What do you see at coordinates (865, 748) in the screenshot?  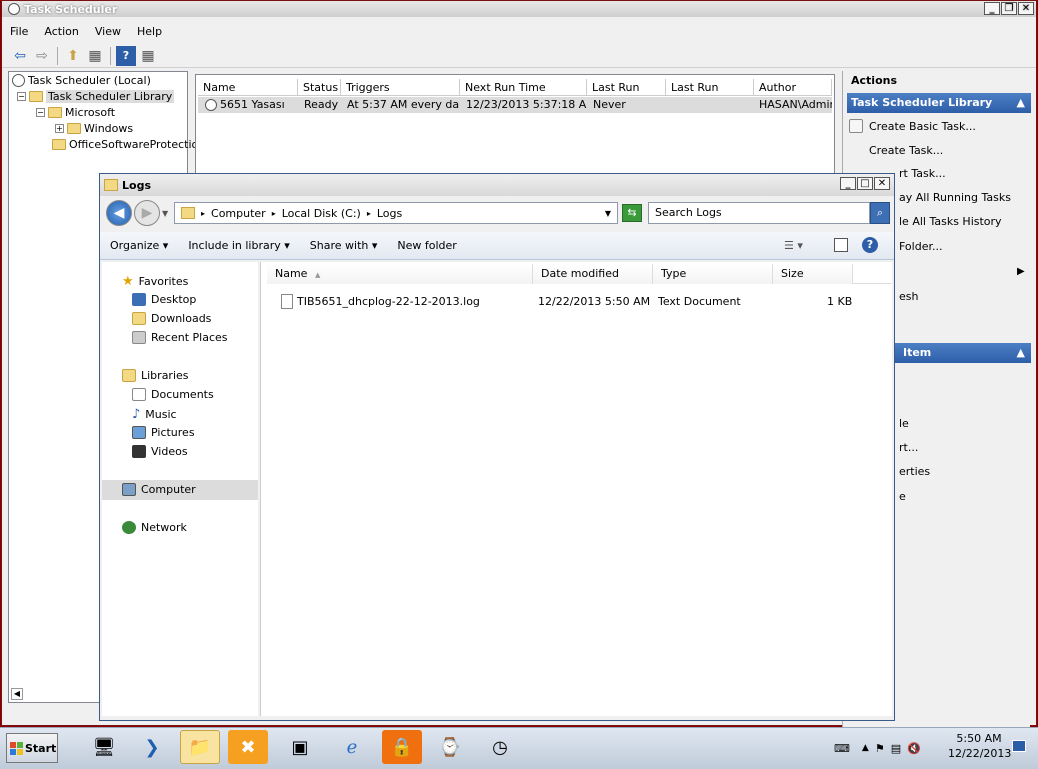 I see `show-hidden-icon: ▲` at bounding box center [865, 748].